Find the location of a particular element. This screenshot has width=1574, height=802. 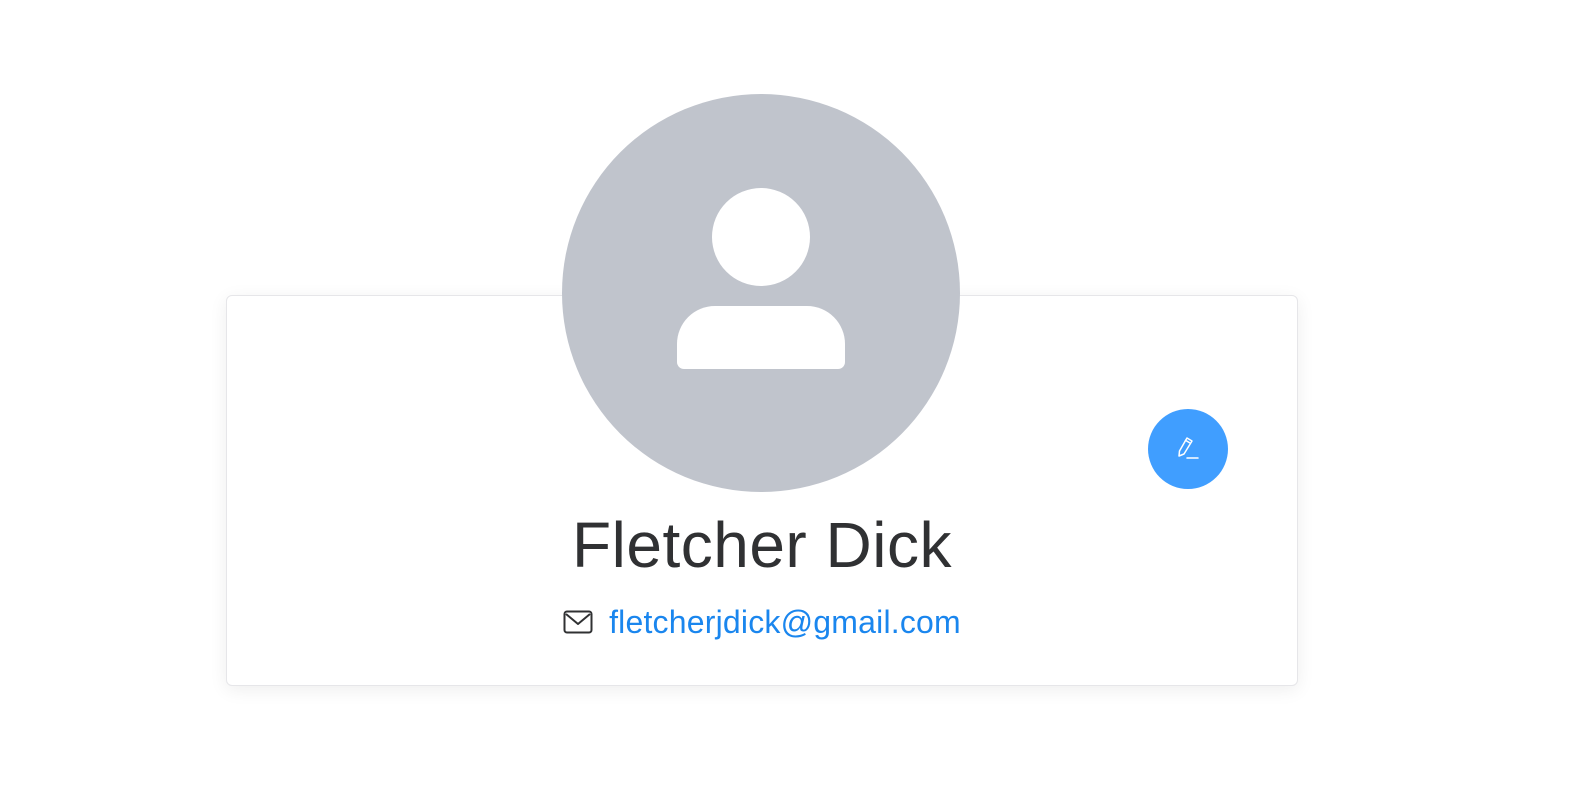

avatar is located at coordinates (761, 293).